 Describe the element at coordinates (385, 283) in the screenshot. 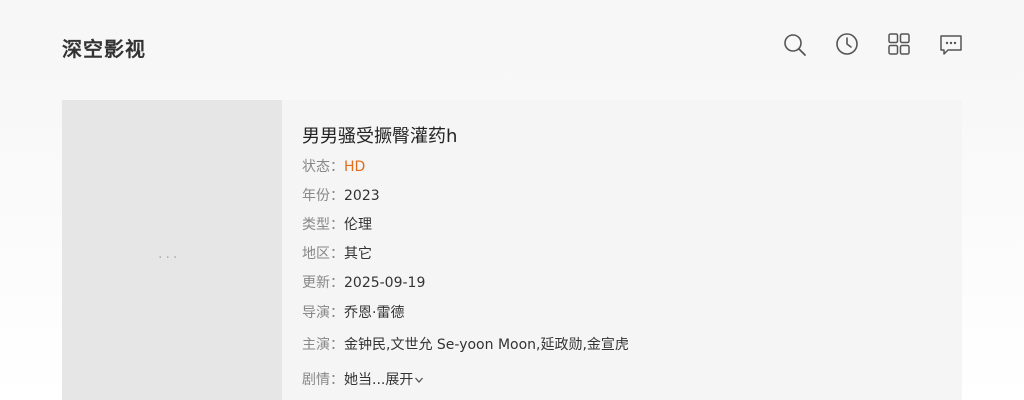

I see `field-value: 2025-09-19` at that location.